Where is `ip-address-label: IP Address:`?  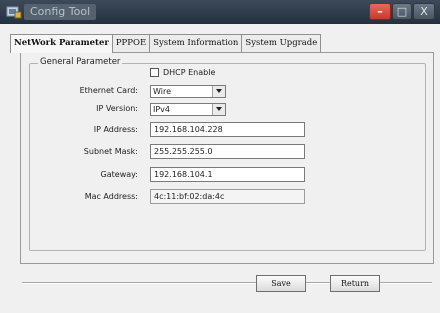
ip-address-label: IP Address: is located at coordinates (115, 129).